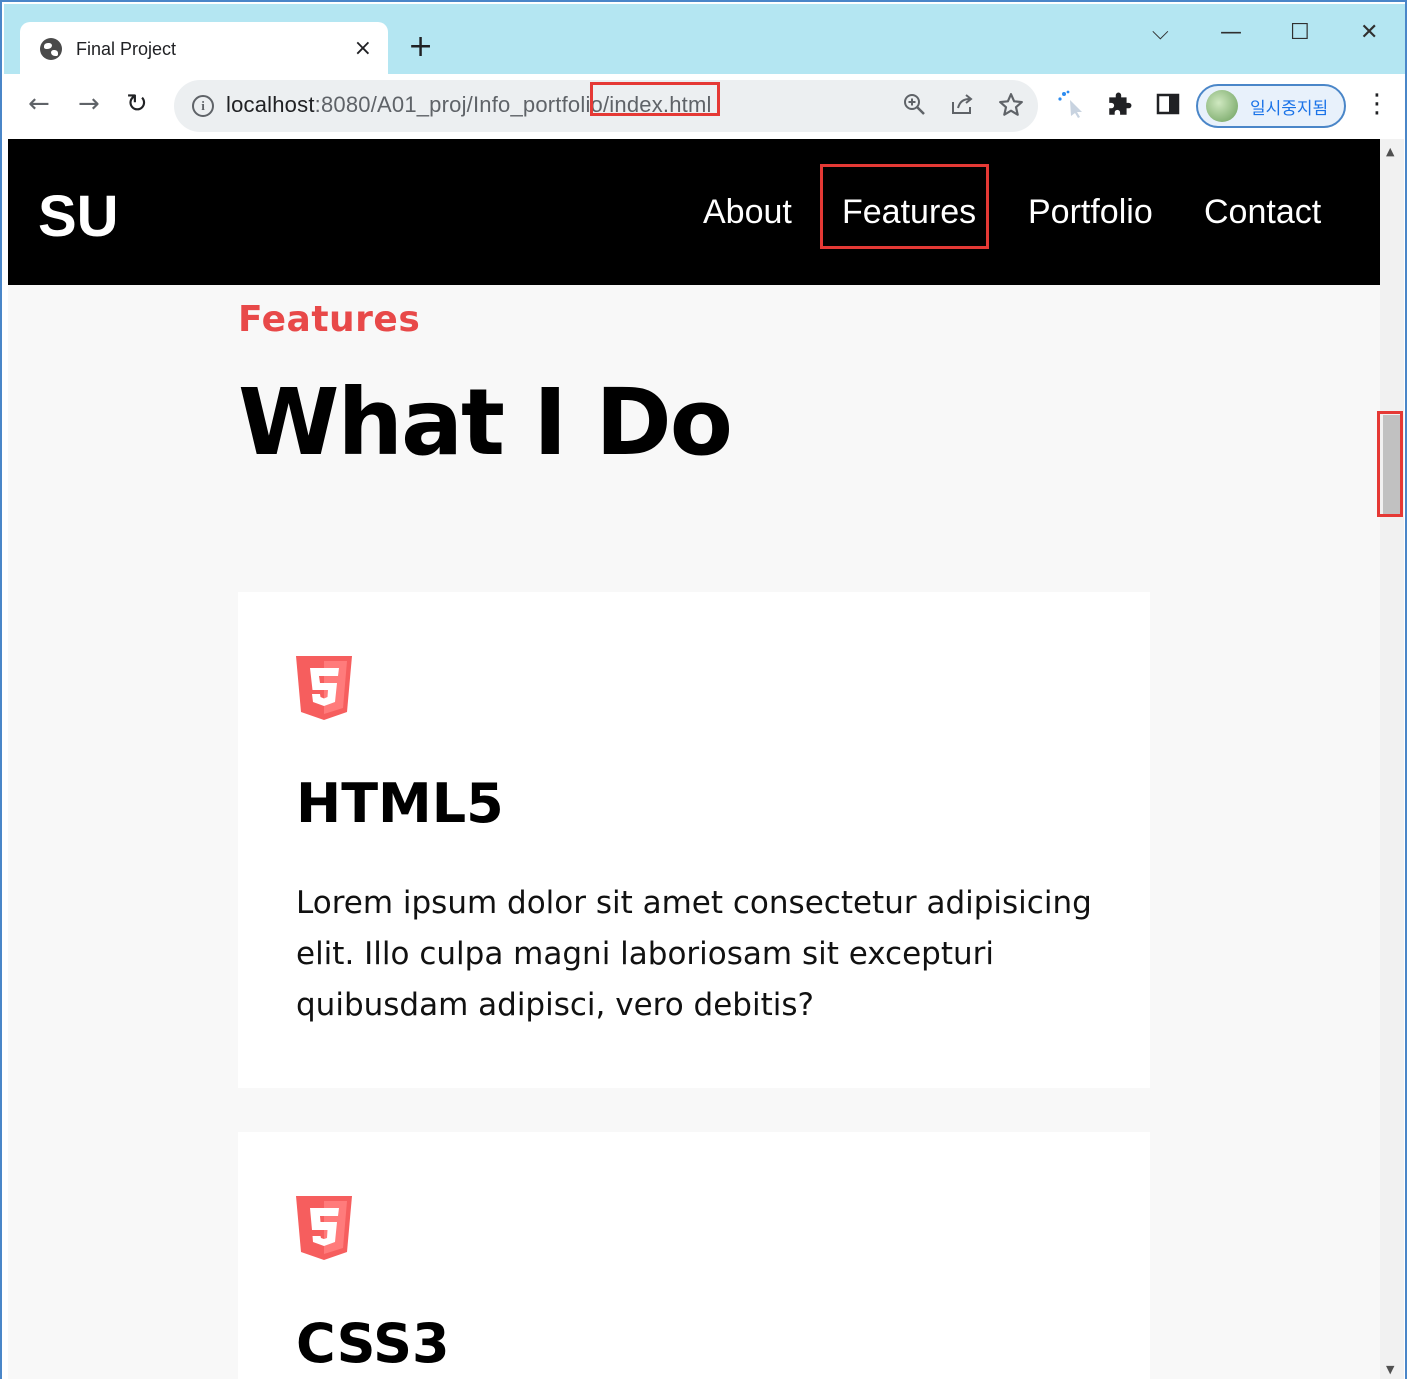  I want to click on avatar, so click(1222, 106).